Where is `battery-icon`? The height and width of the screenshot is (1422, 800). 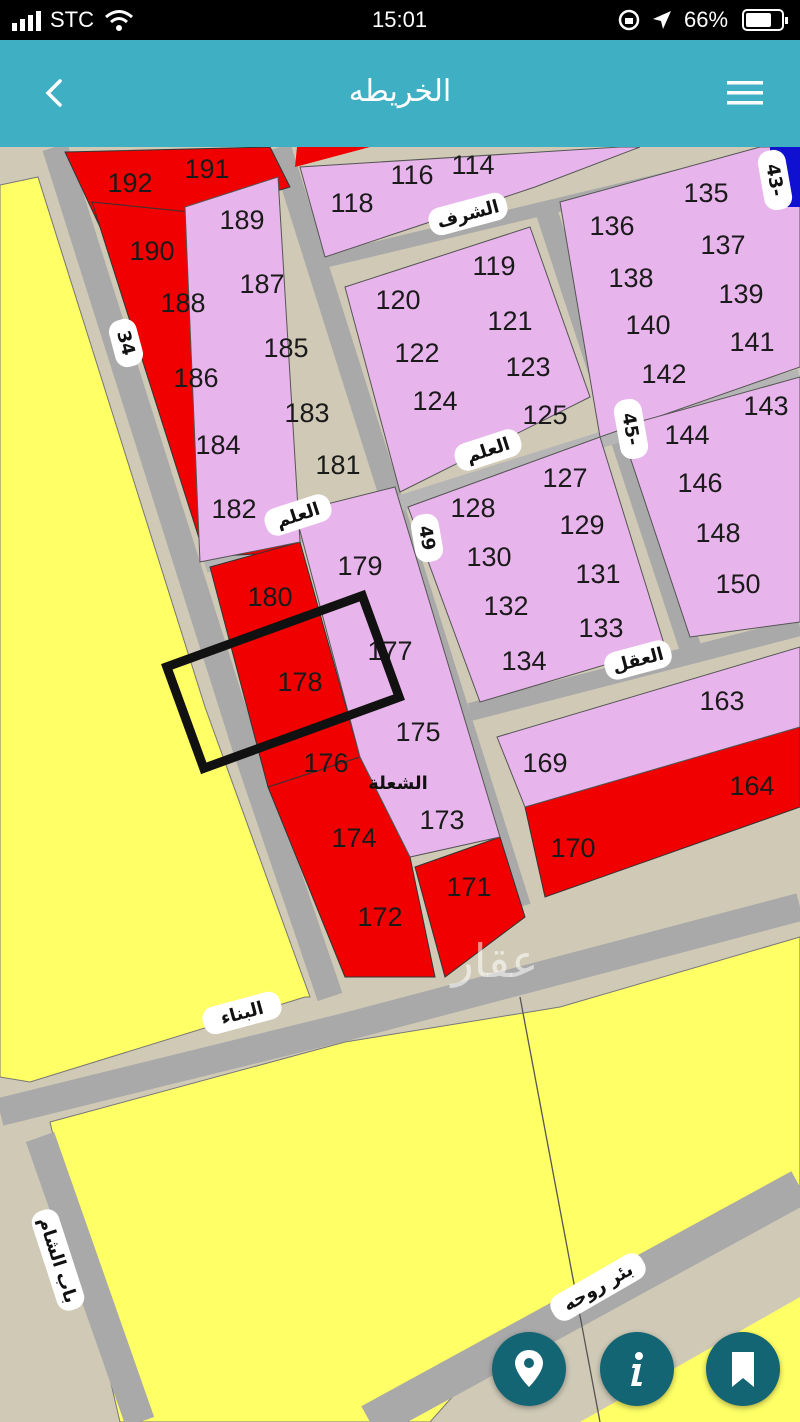 battery-icon is located at coordinates (765, 20).